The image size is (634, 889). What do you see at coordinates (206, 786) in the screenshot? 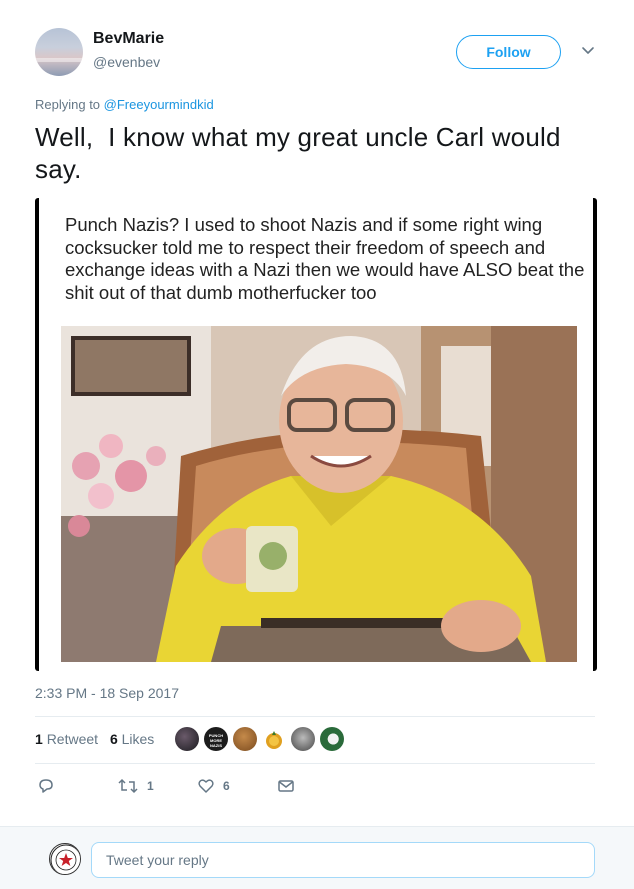
I see `heart-icon` at bounding box center [206, 786].